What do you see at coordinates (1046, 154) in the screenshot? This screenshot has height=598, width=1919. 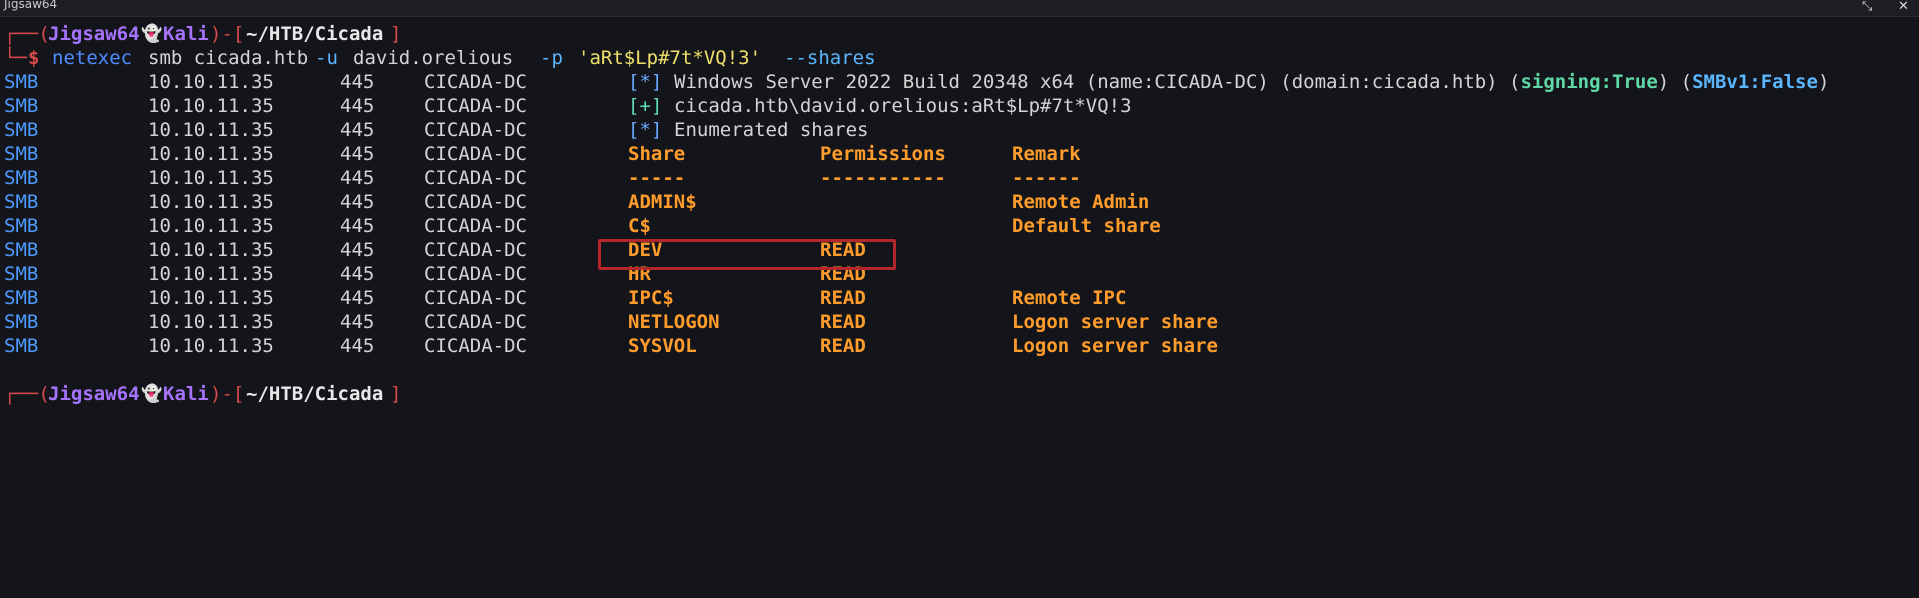 I see `header-remark: Remark` at bounding box center [1046, 154].